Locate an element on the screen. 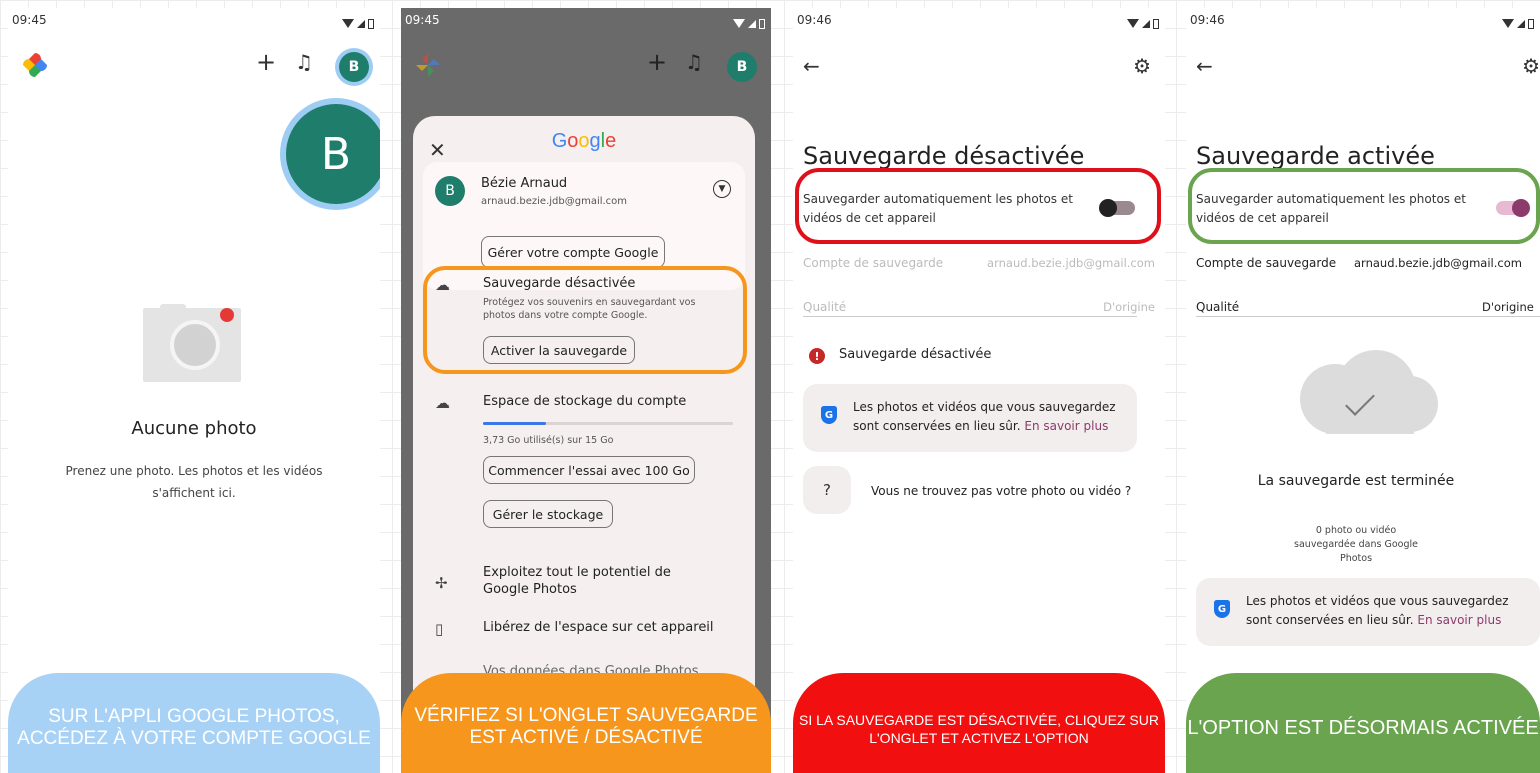  cloud-icon: ☁ is located at coordinates (442, 403).